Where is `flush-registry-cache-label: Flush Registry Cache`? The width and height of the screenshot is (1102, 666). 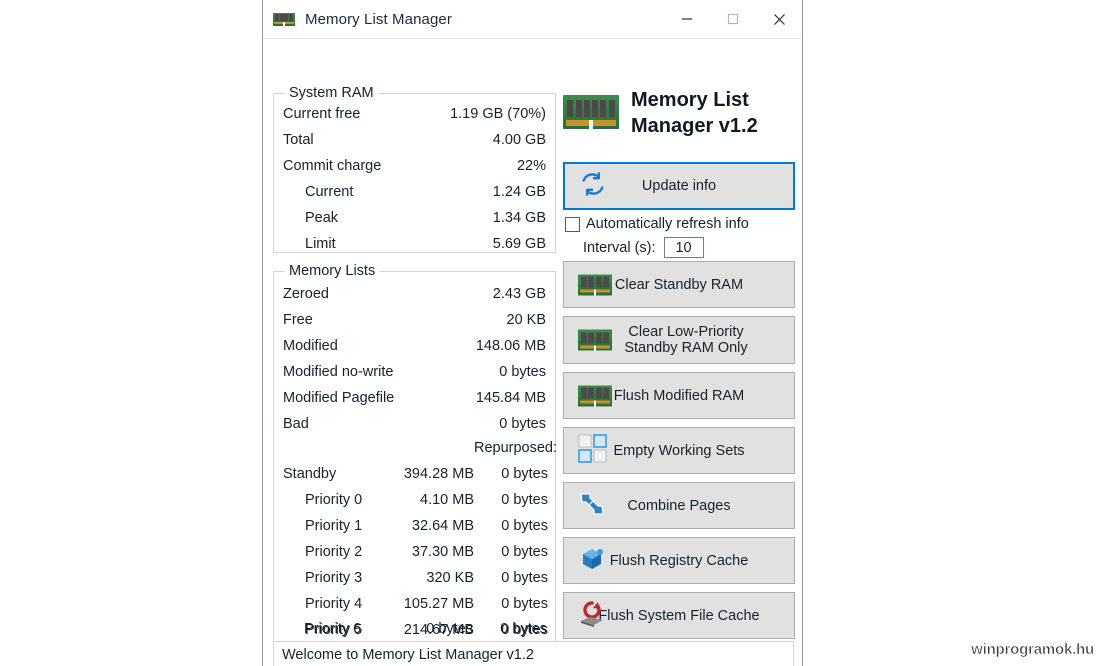 flush-registry-cache-label: Flush Registry Cache is located at coordinates (679, 560).